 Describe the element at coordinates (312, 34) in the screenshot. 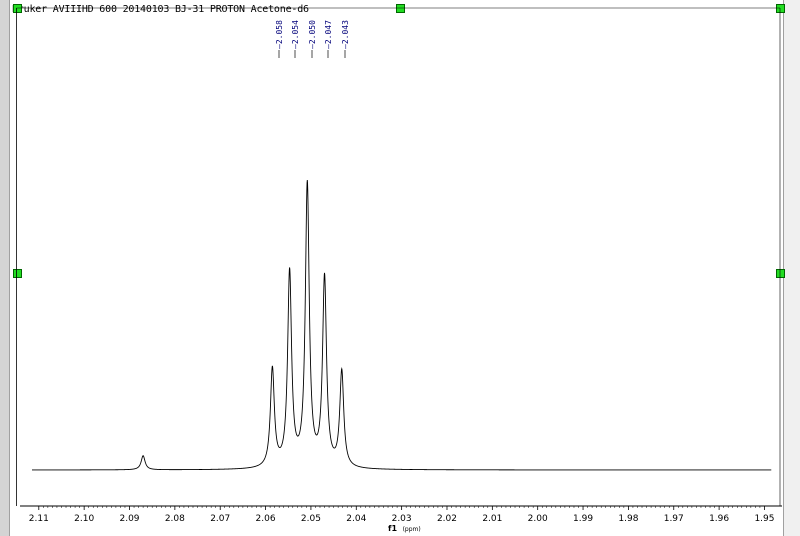

I see `peak-label: —2.050` at that location.